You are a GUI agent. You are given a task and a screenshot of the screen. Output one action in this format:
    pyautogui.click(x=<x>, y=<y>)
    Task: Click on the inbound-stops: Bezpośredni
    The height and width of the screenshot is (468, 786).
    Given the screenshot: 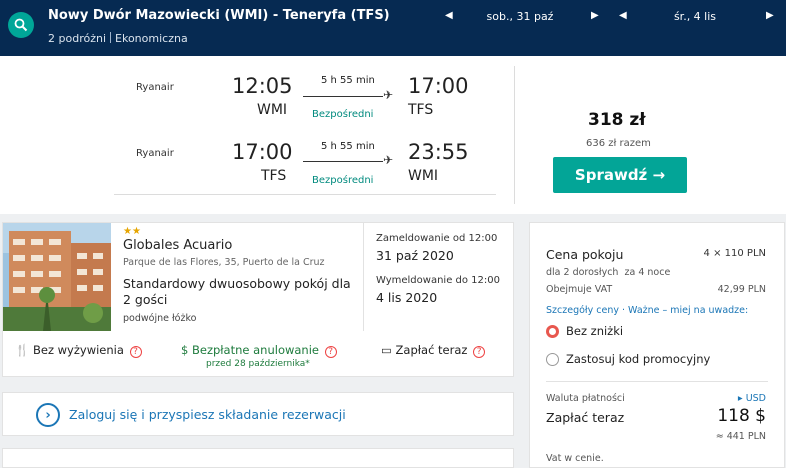 What is the action you would take?
    pyautogui.click(x=343, y=180)
    